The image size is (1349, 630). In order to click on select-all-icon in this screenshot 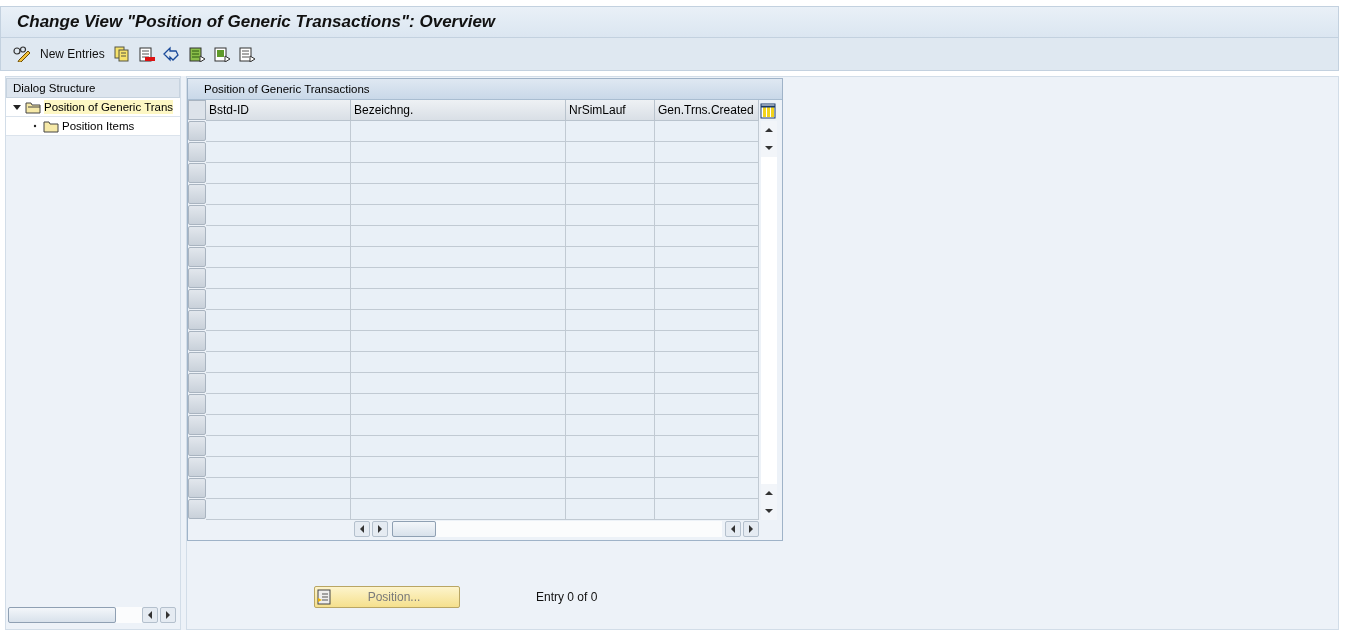, I will do `click(195, 54)`.